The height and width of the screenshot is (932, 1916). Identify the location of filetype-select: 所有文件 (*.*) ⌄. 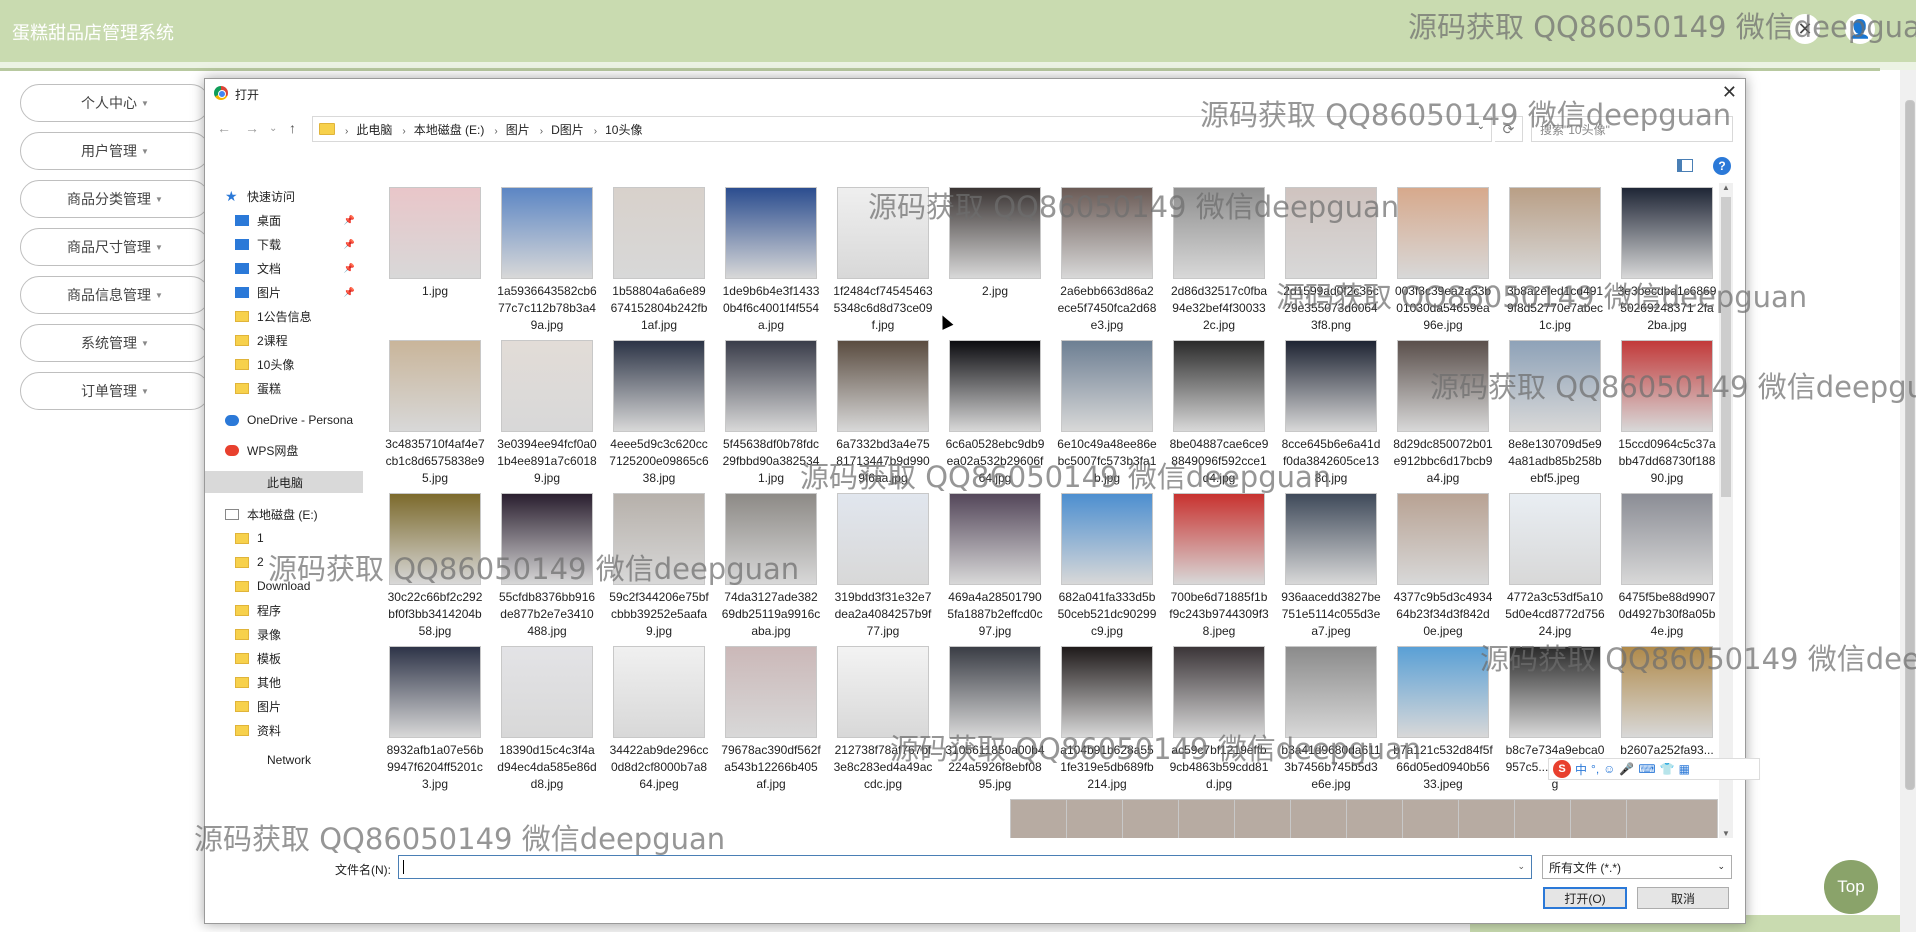
(1637, 867).